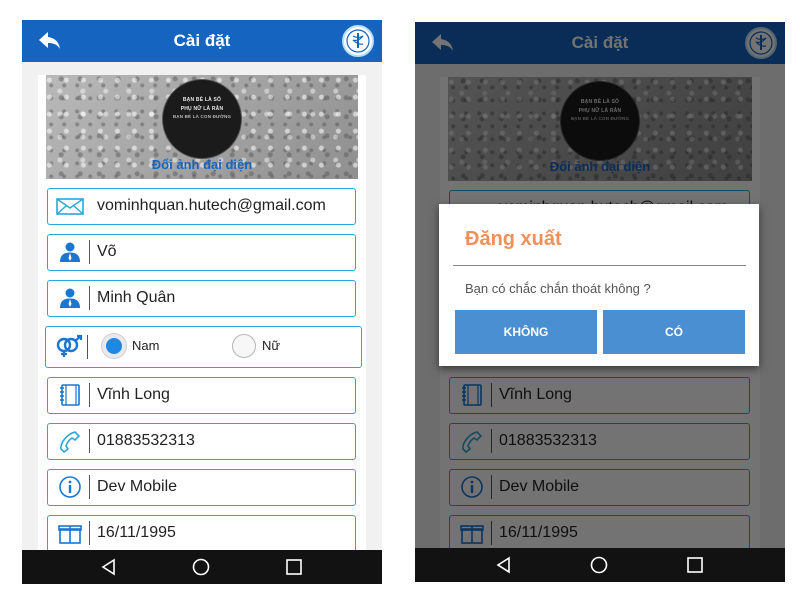 The image size is (800, 600). I want to click on phone-value: 01883532313, so click(146, 440).